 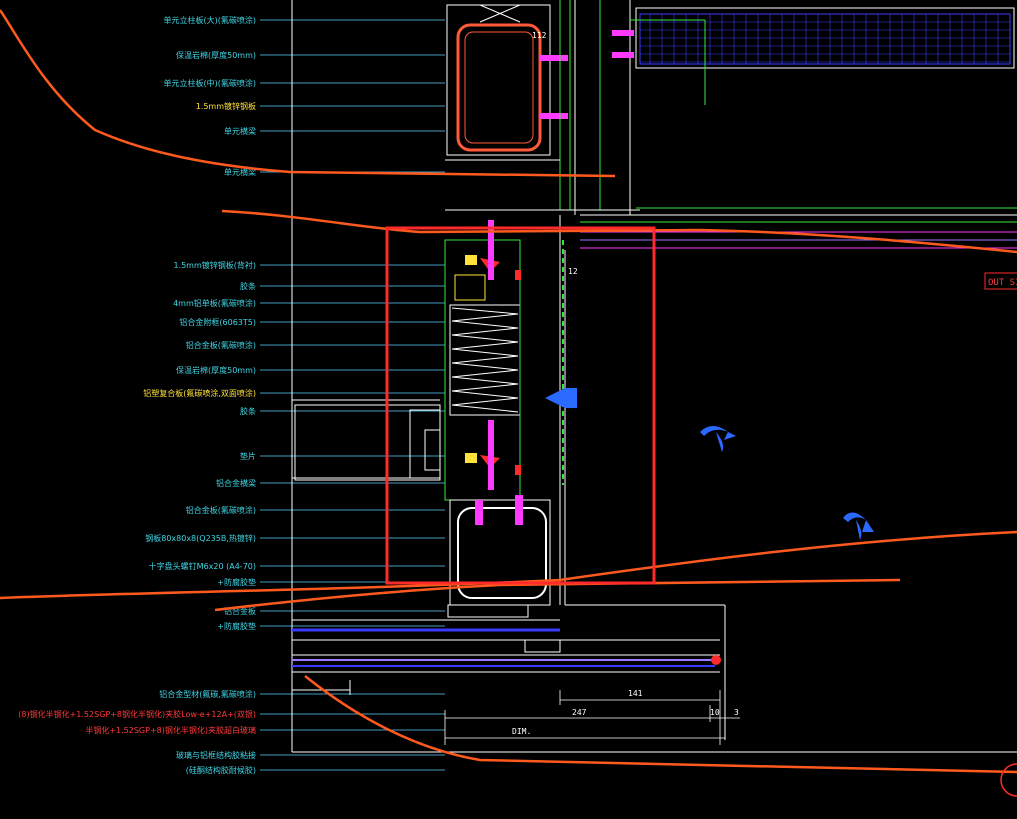 I want to click on annotation-label: 单元立柱板(大)(氟碳喷涂), so click(x=210, y=20).